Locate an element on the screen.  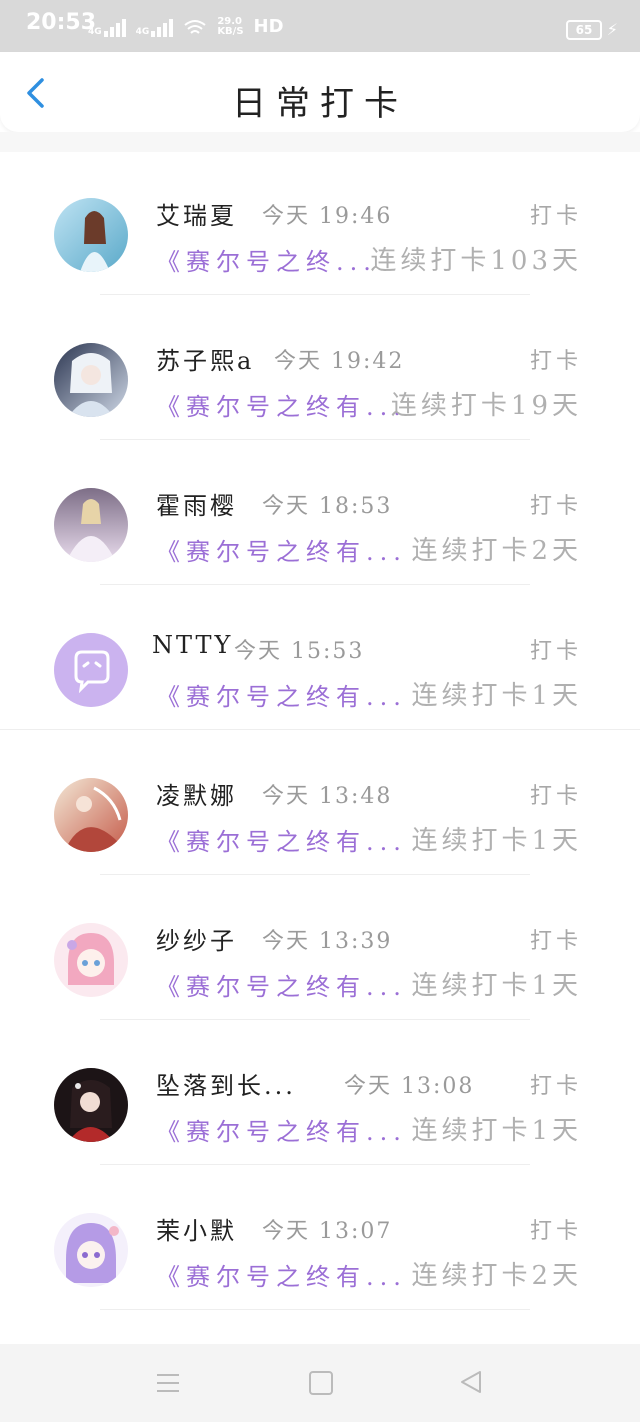
charging-icon: ⚡ is located at coordinates (612, 29).